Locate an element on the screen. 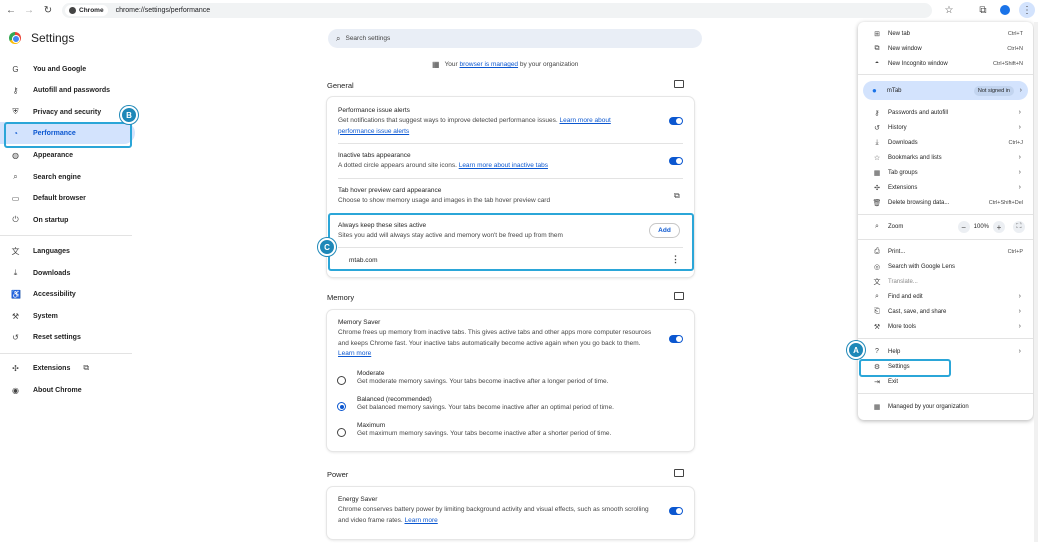 Image resolution: width=1041 pixels, height=546 pixels. callout-a-highlight is located at coordinates (905, 368).